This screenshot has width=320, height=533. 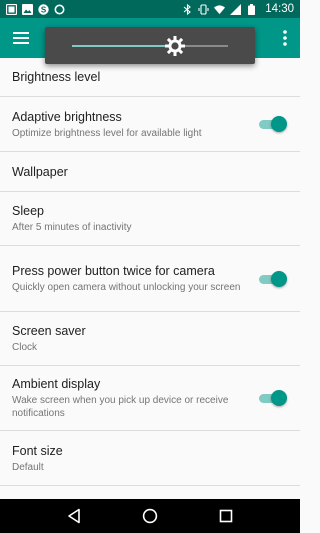 I want to click on back-icon, so click(x=74, y=516).